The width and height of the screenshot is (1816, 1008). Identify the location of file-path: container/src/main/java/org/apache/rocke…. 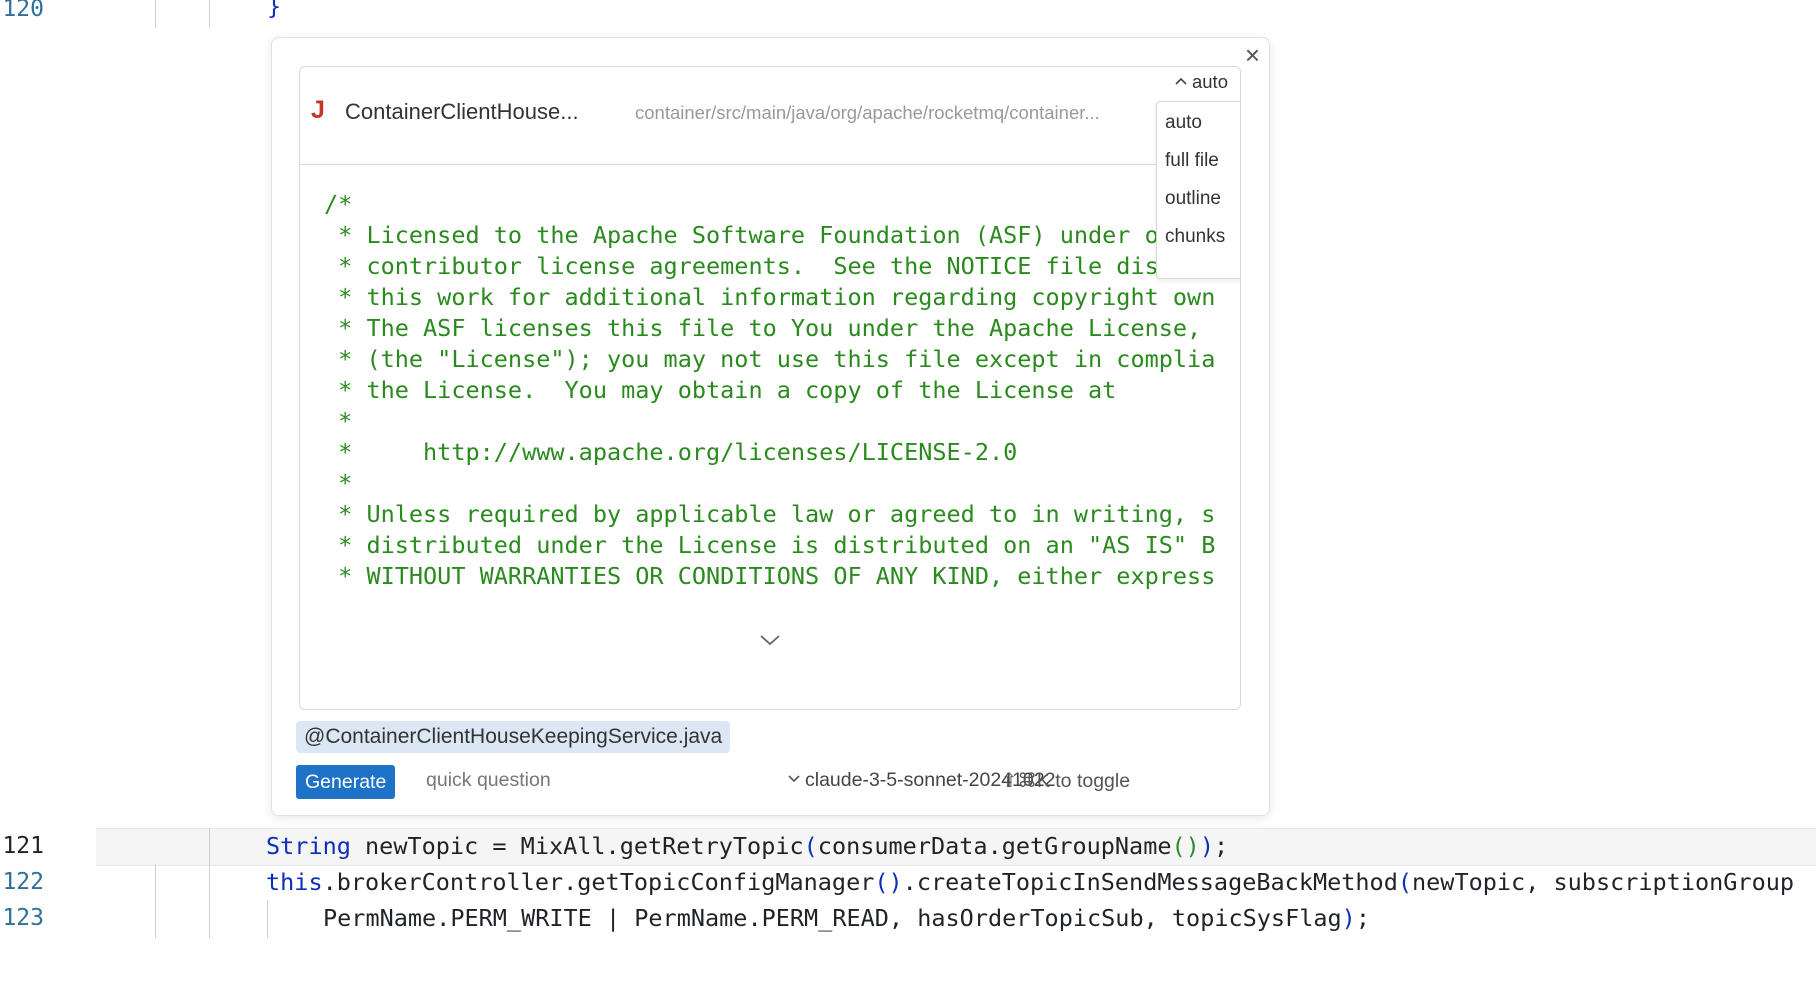
(867, 112).